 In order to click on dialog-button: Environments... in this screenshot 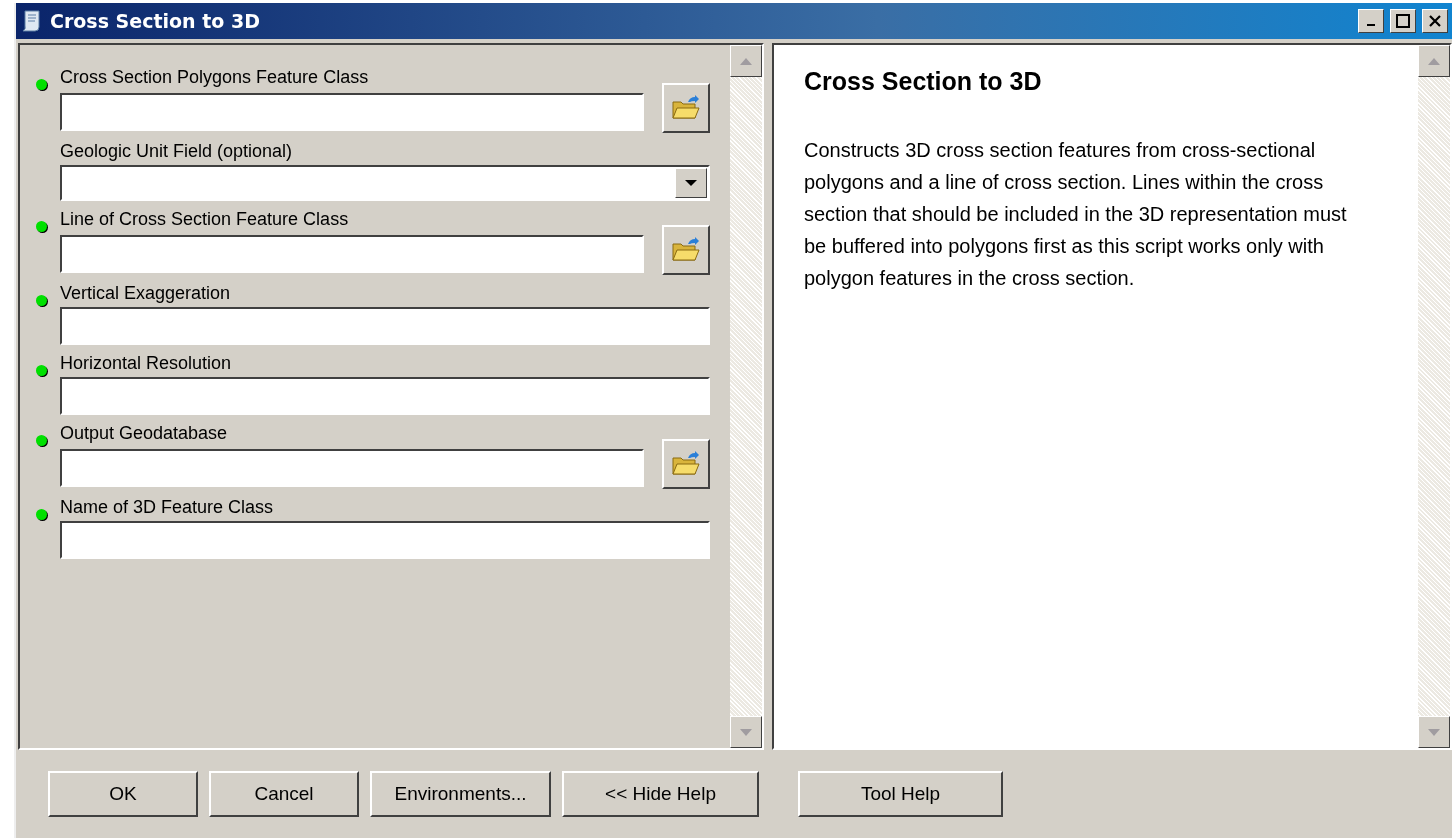, I will do `click(460, 794)`.